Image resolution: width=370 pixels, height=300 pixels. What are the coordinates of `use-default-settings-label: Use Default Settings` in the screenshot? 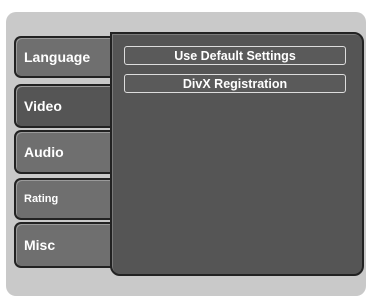 It's located at (235, 55).